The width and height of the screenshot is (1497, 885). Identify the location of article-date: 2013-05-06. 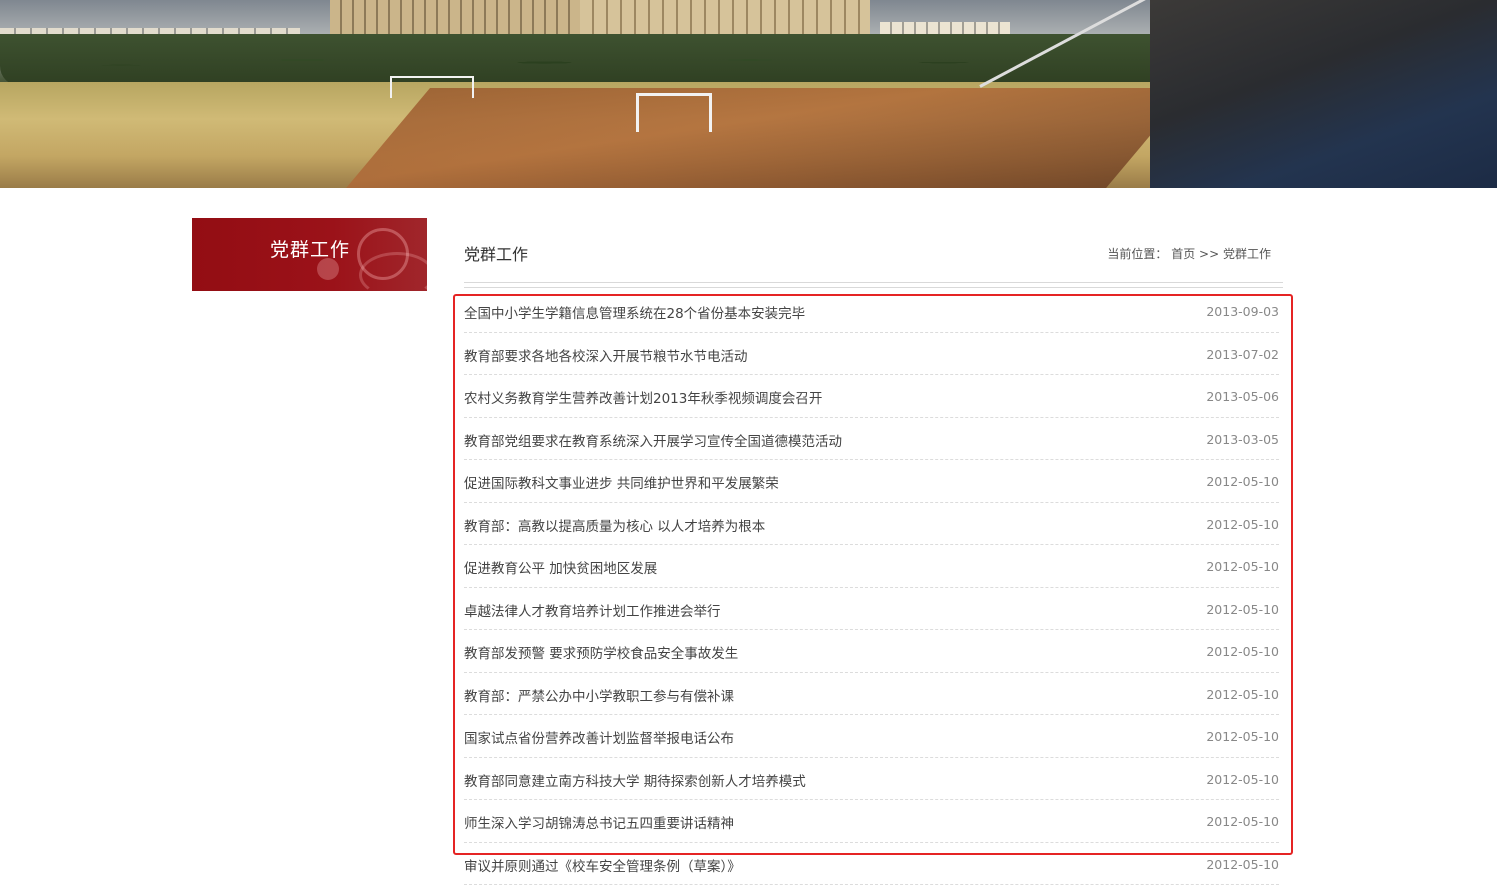
(1242, 396).